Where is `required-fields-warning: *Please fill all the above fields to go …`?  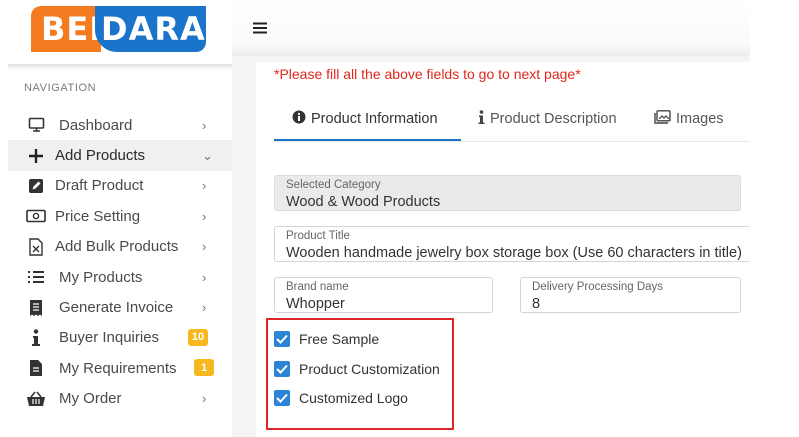 required-fields-warning: *Please fill all the above fields to go … is located at coordinates (427, 74).